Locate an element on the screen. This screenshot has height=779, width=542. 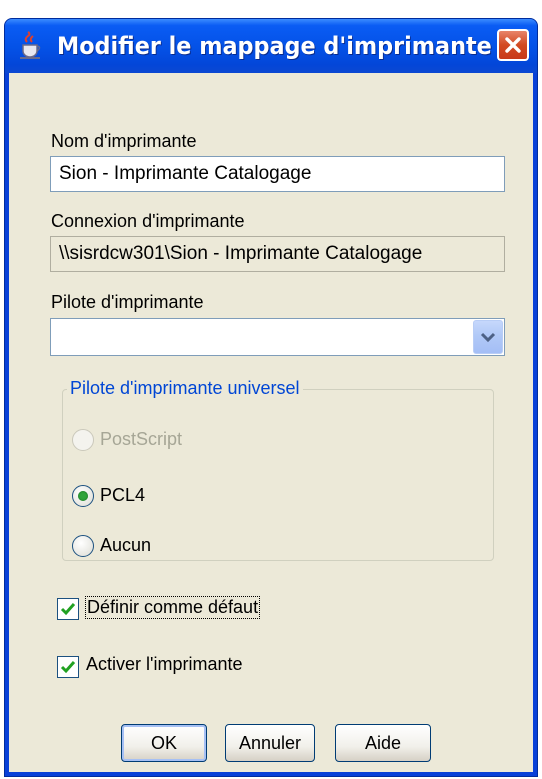
printer-name-input: Sion - Imprimante Catalogage is located at coordinates (277, 174).